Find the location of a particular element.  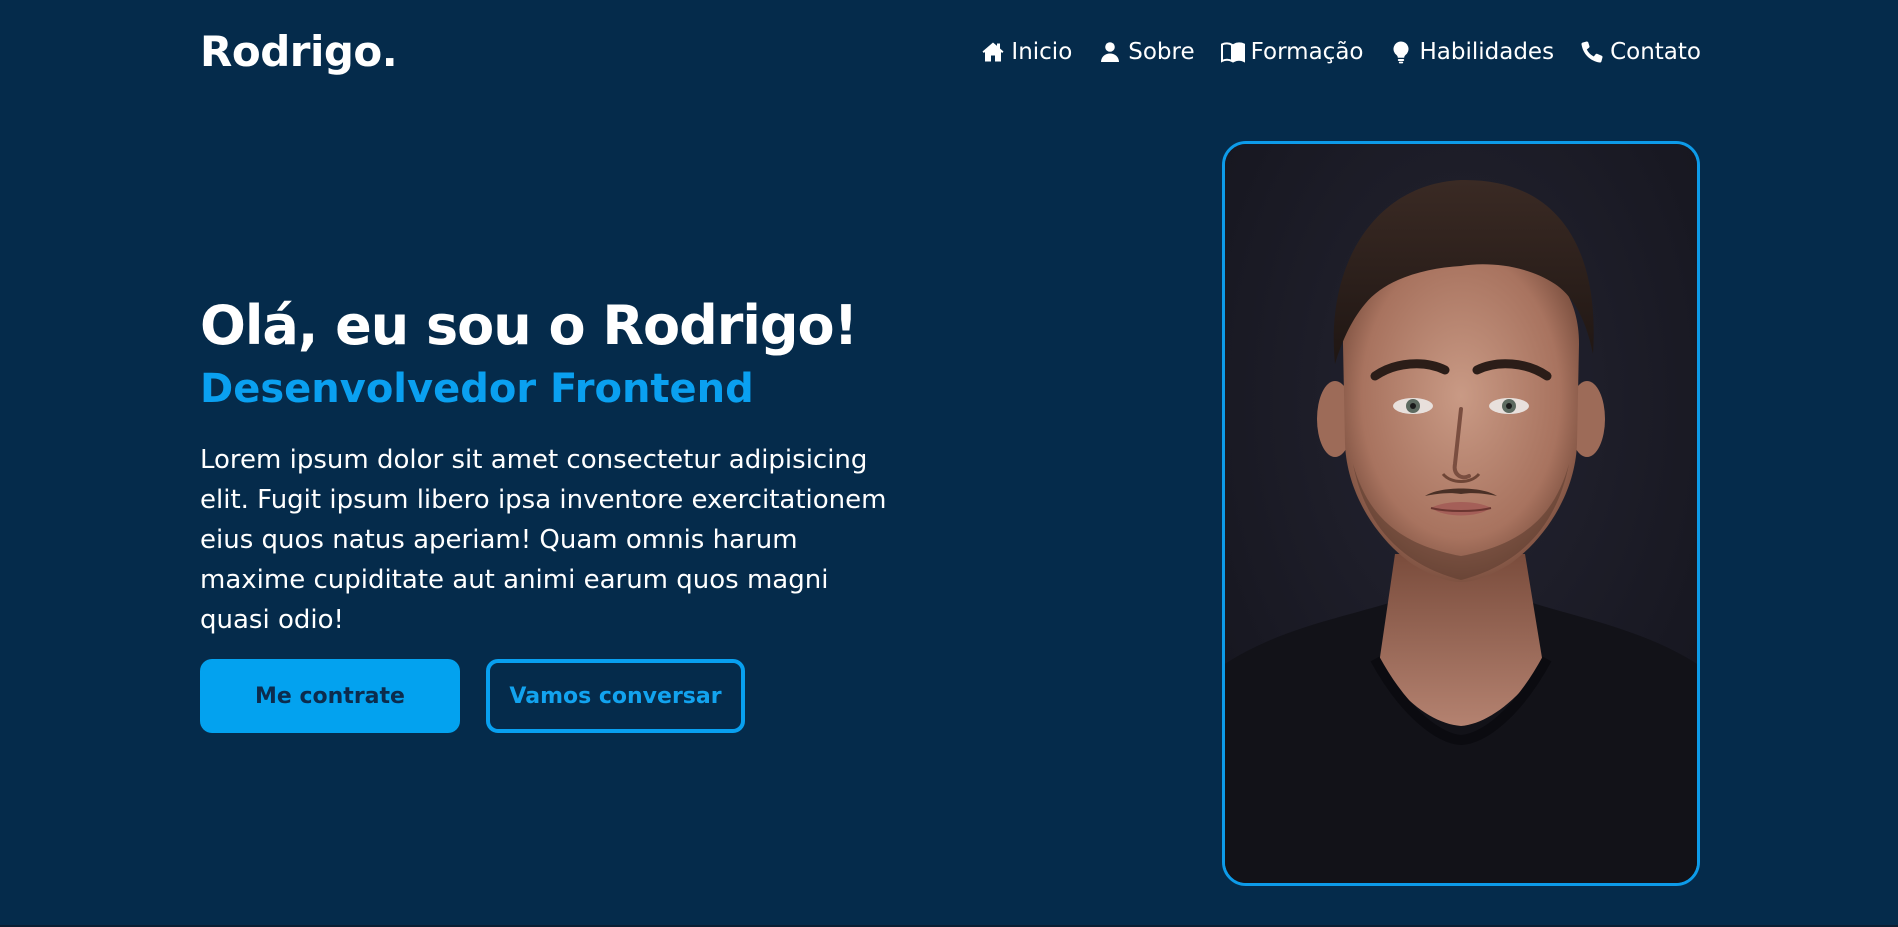

nav-item-sobre: Sobre is located at coordinates (1146, 52).